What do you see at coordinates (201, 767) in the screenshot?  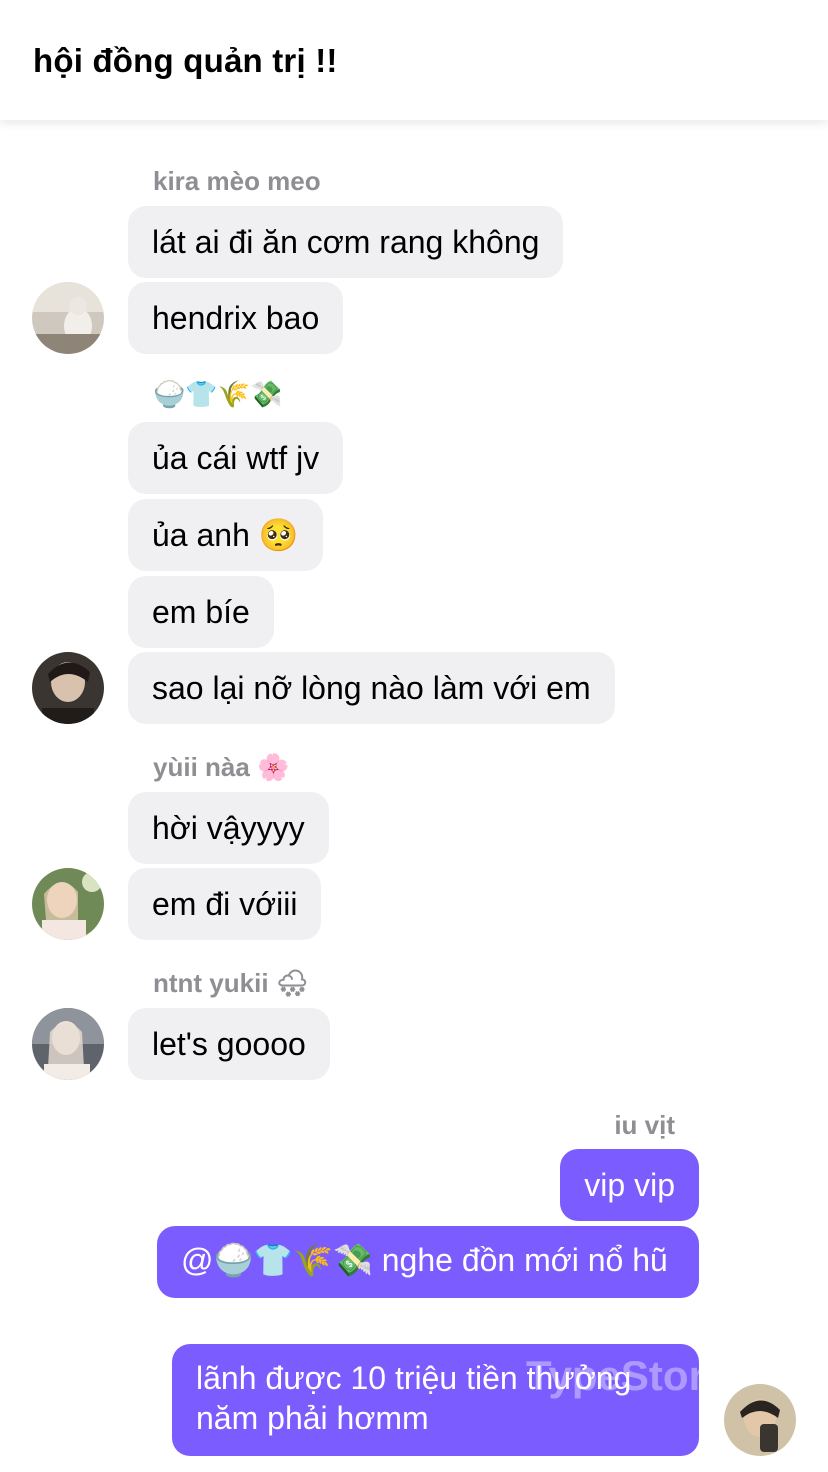 I see `sender-name-yui-text: yùii nàa` at bounding box center [201, 767].